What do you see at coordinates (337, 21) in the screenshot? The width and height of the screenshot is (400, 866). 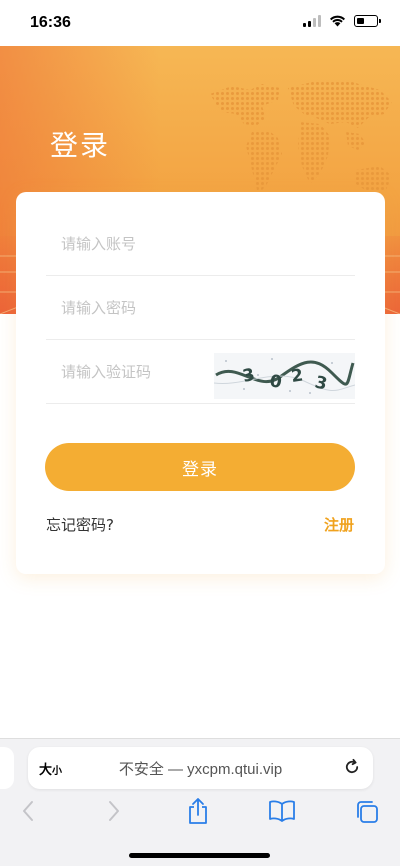 I see `wifi-icon` at bounding box center [337, 21].